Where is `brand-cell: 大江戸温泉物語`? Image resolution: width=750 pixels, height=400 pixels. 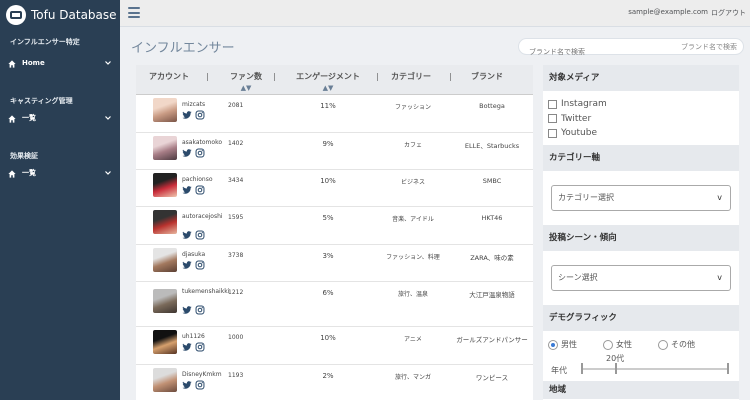
brand-cell: 大江戸温泉物語 is located at coordinates (492, 295).